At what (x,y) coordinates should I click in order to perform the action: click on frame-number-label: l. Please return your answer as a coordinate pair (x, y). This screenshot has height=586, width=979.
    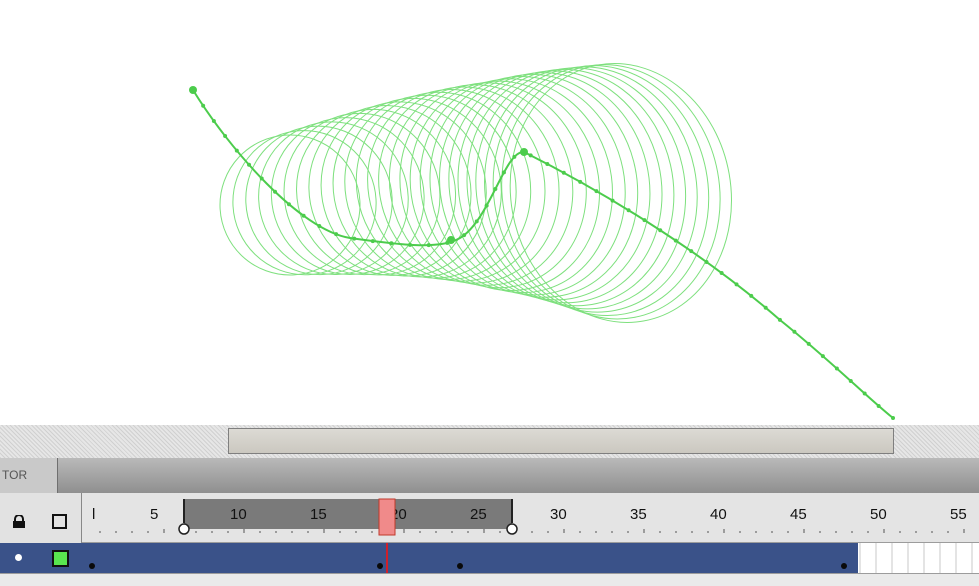
    Looking at the image, I should click on (93, 514).